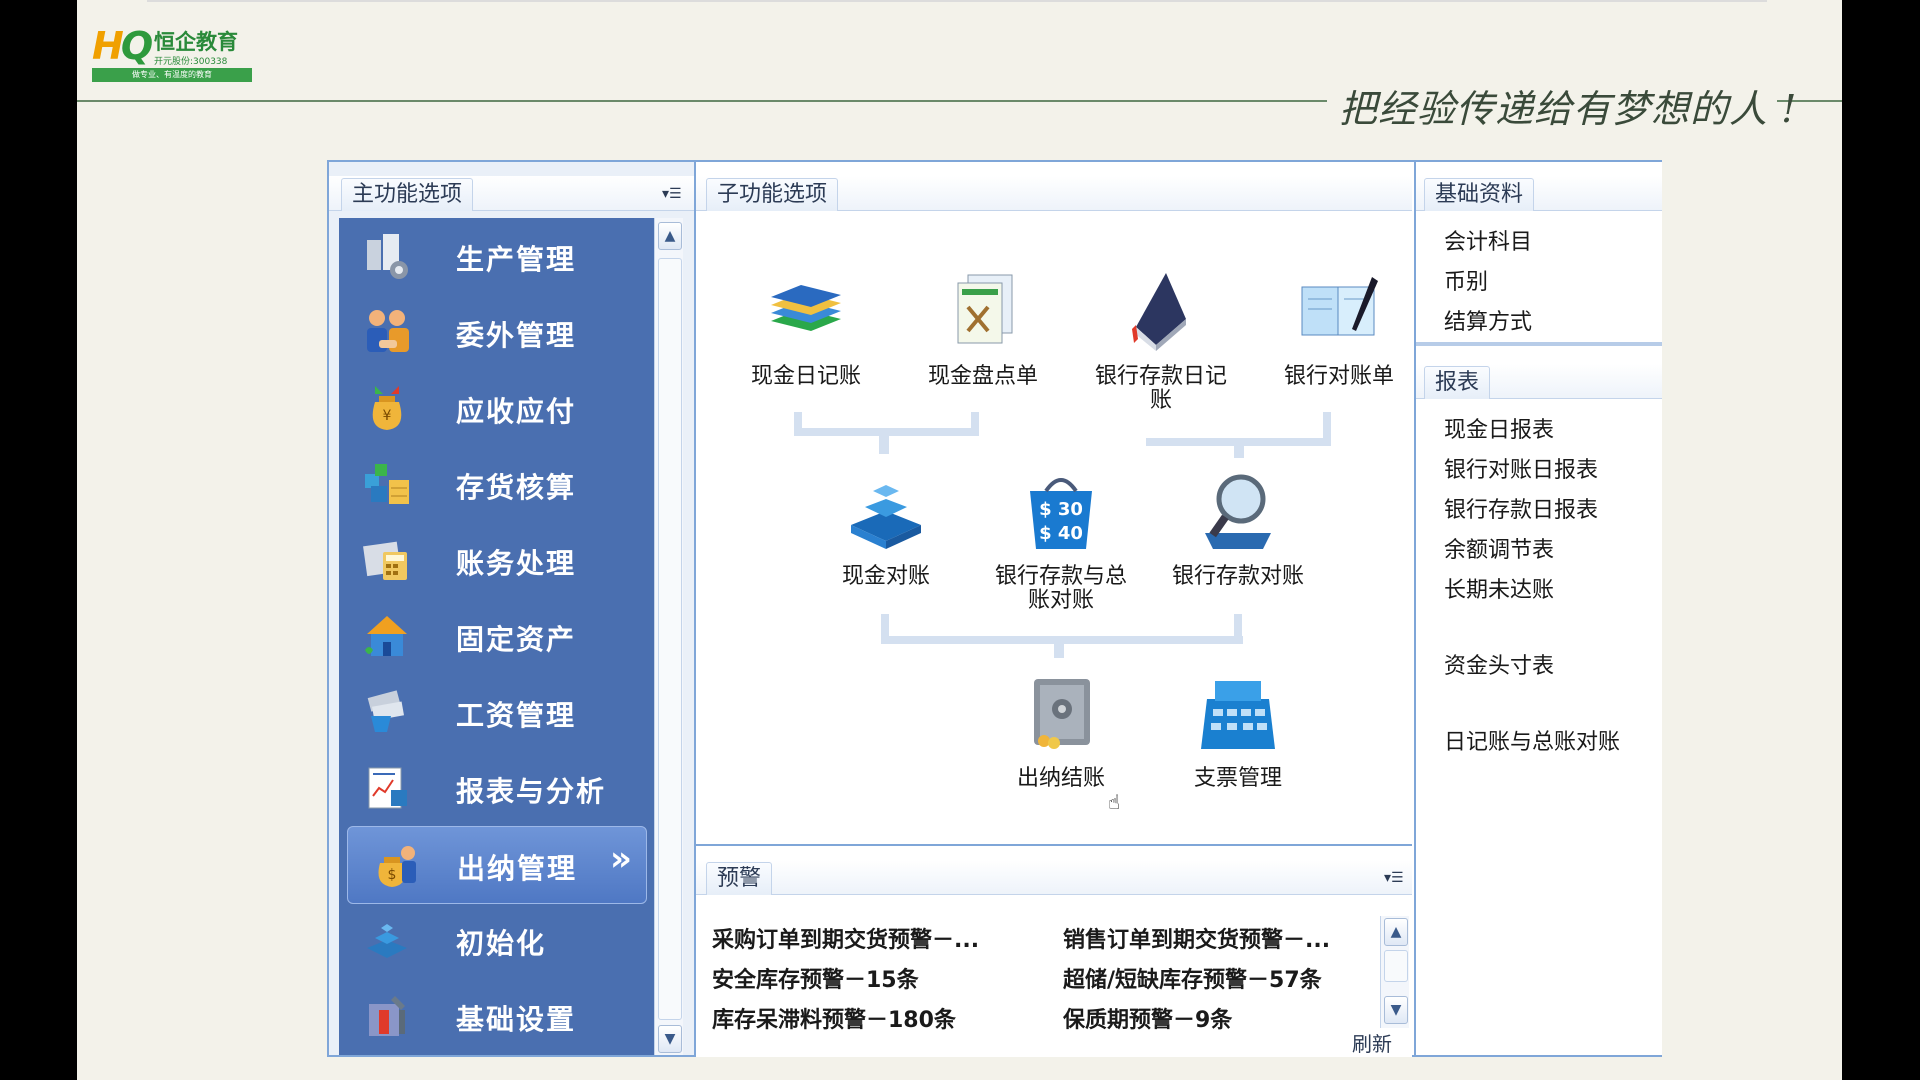 The height and width of the screenshot is (1080, 1920). I want to click on link-journal-ledger-reconcile: 日记账与总账对账, so click(1532, 740).